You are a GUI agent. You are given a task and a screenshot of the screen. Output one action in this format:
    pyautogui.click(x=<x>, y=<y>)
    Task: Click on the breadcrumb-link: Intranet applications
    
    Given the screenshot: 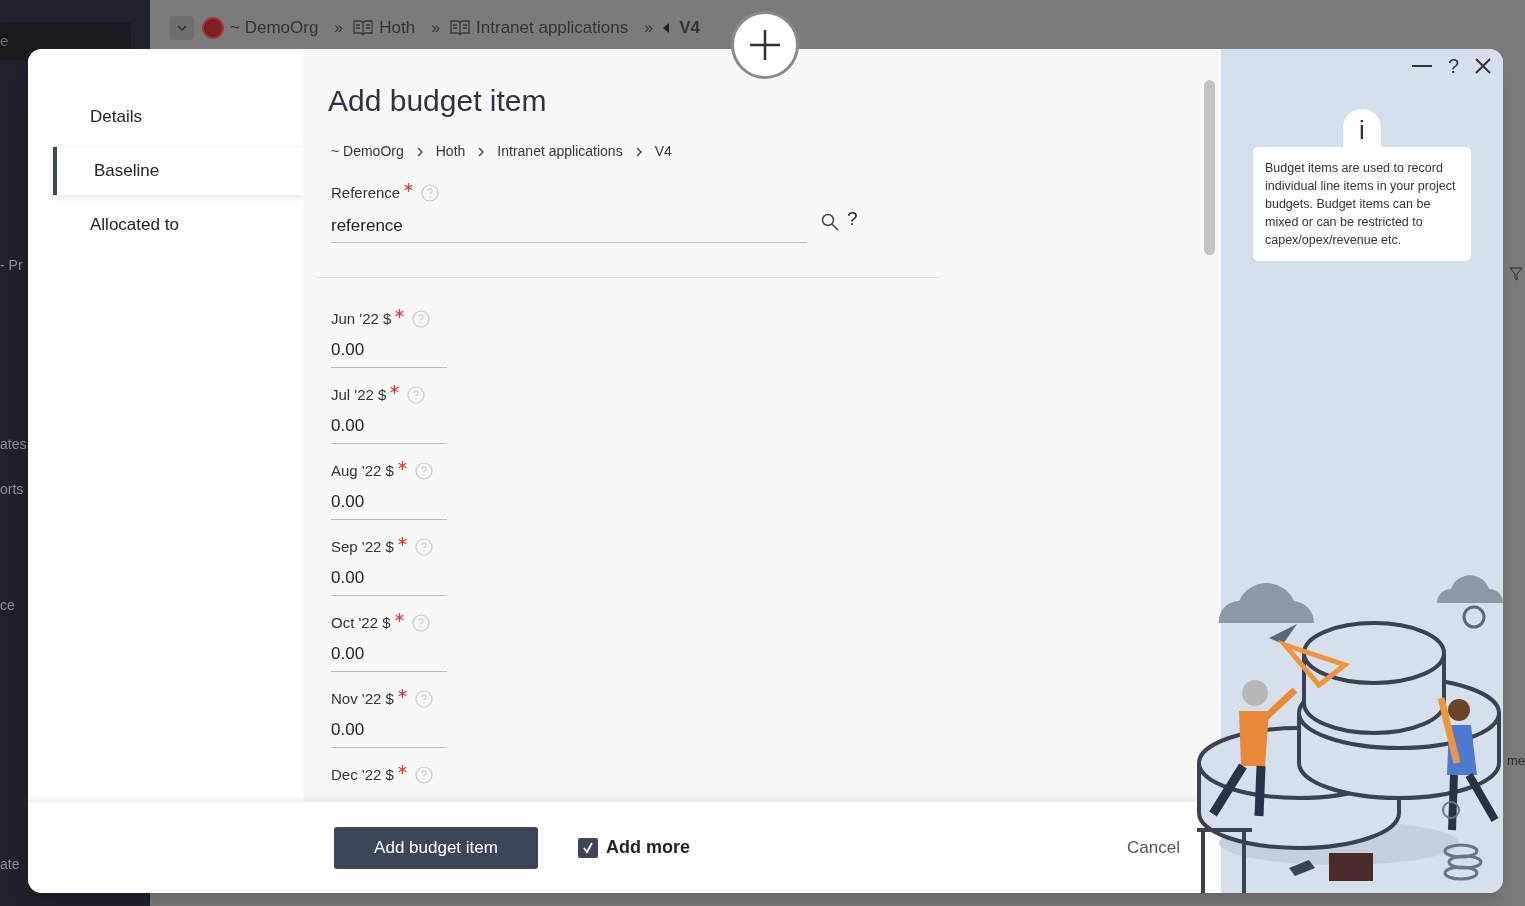 What is the action you would take?
    pyautogui.click(x=560, y=151)
    